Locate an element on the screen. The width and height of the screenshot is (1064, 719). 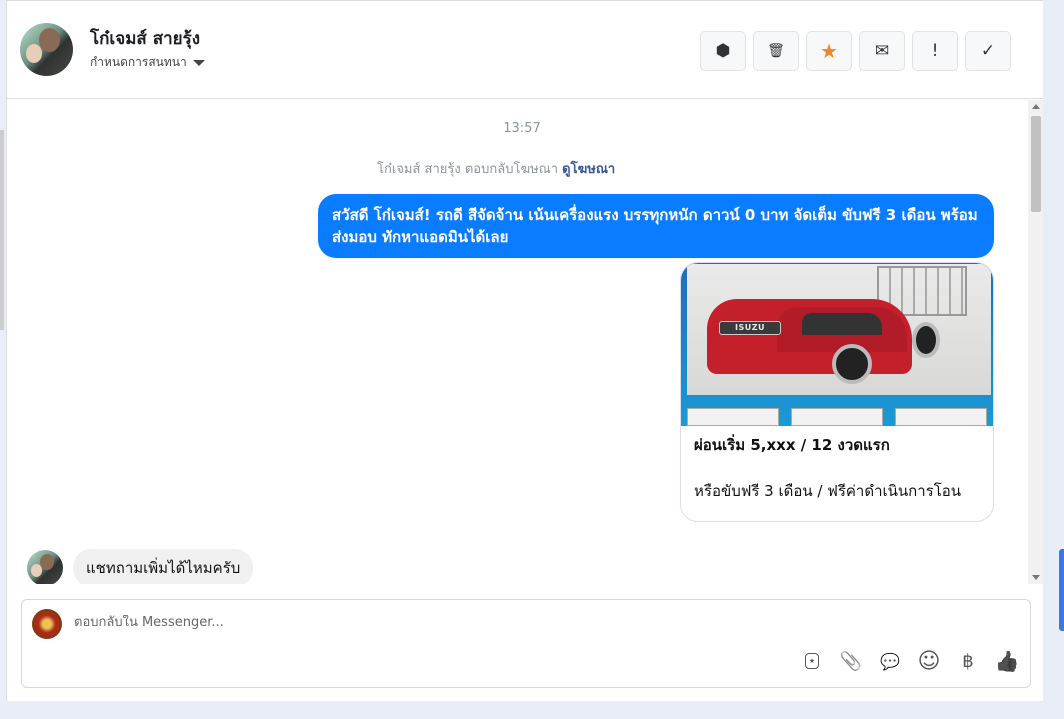
check-icon: ✓ is located at coordinates (988, 51).